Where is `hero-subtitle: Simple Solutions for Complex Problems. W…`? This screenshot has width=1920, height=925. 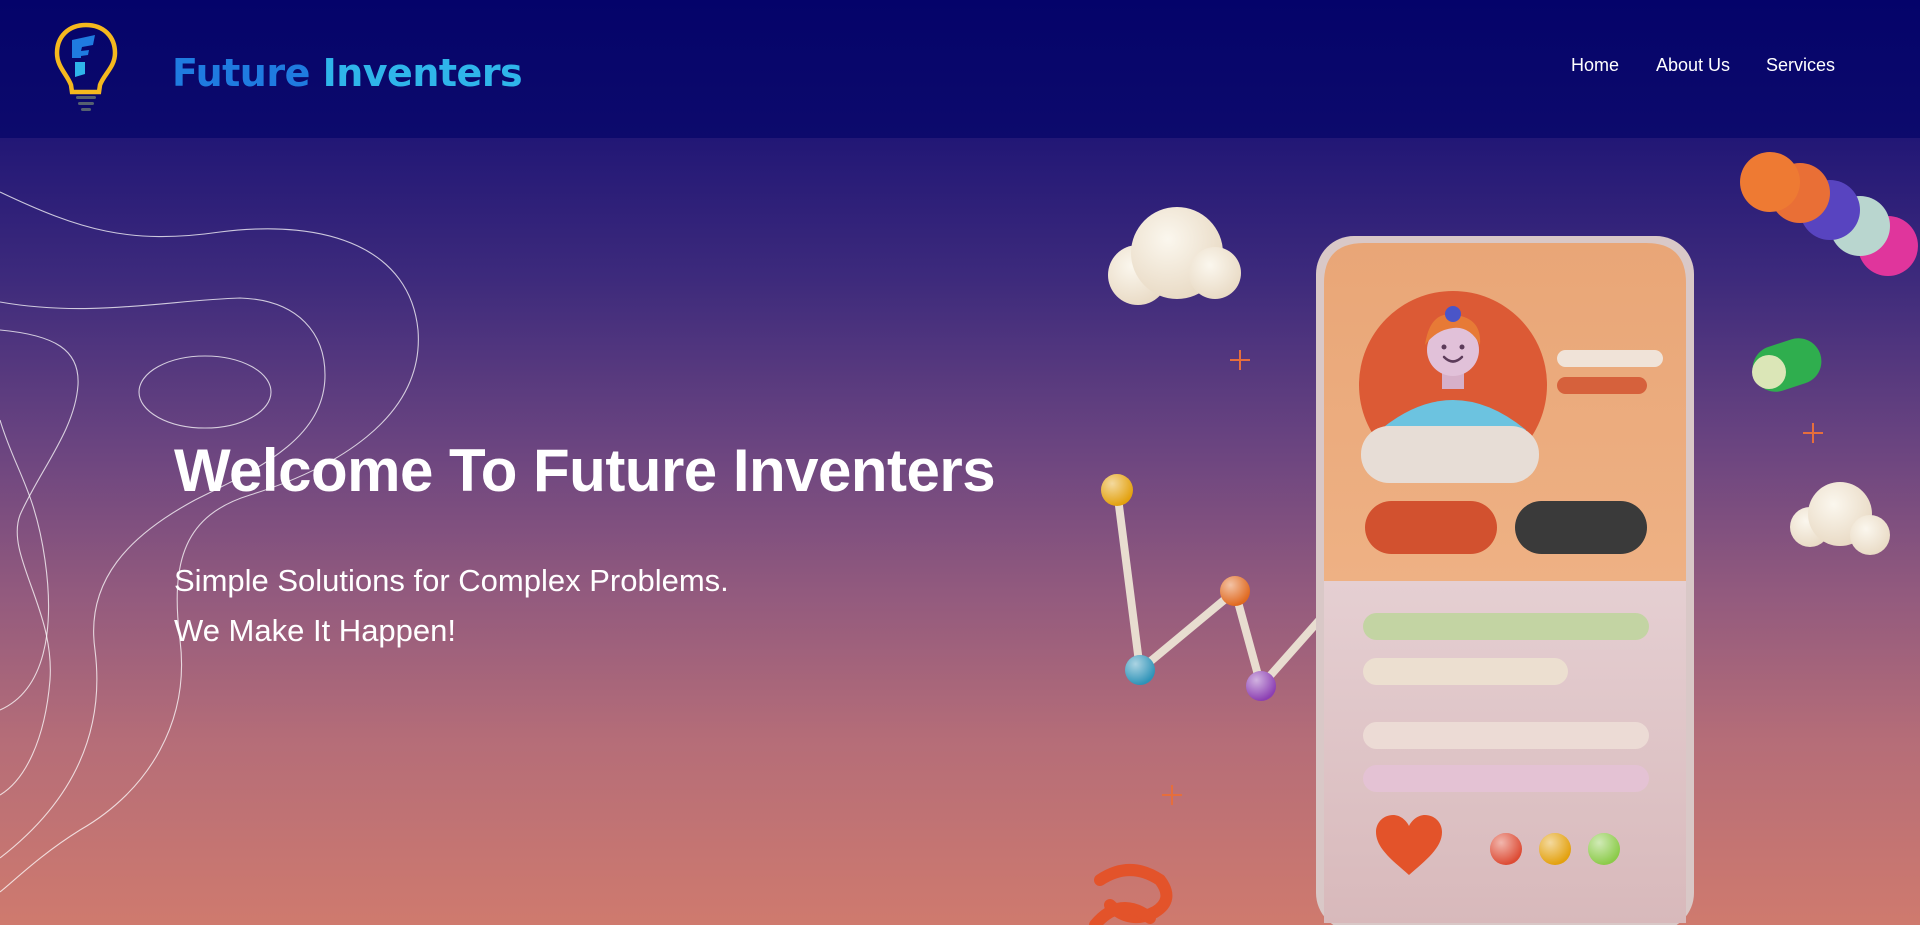
hero-subtitle: Simple Solutions for Complex Problems. W… is located at coordinates (451, 606).